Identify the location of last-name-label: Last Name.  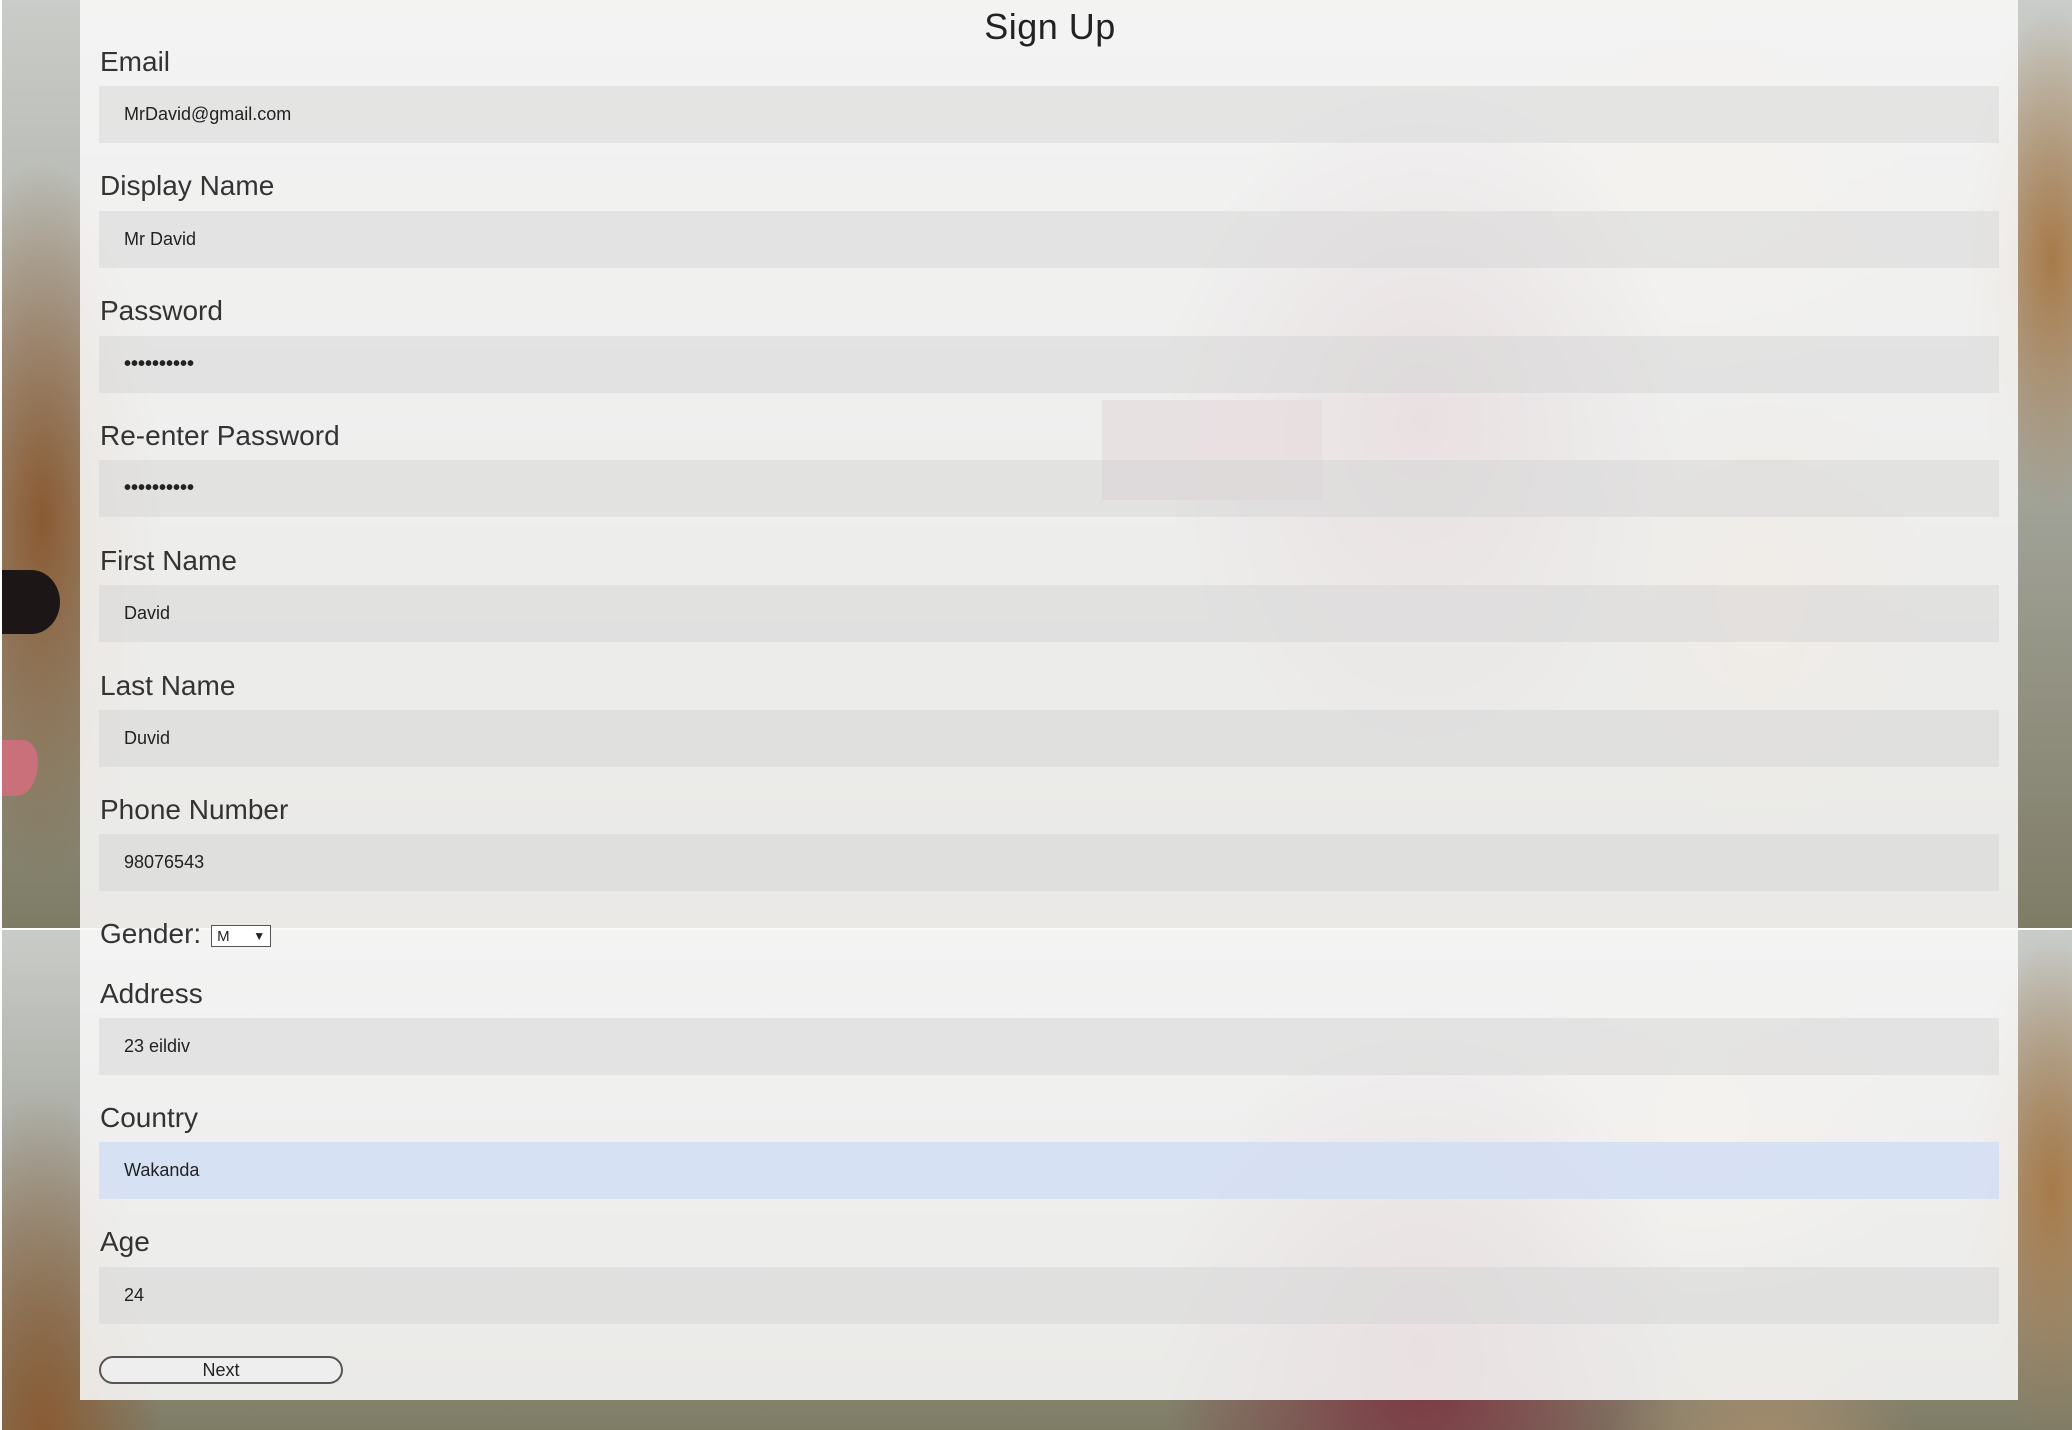
(168, 685).